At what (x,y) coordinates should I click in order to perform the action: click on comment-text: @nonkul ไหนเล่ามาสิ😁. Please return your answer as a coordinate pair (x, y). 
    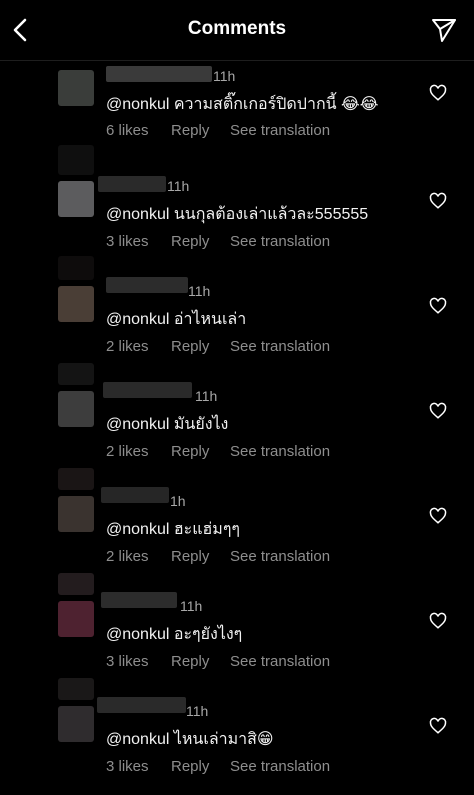
    Looking at the image, I should click on (190, 739).